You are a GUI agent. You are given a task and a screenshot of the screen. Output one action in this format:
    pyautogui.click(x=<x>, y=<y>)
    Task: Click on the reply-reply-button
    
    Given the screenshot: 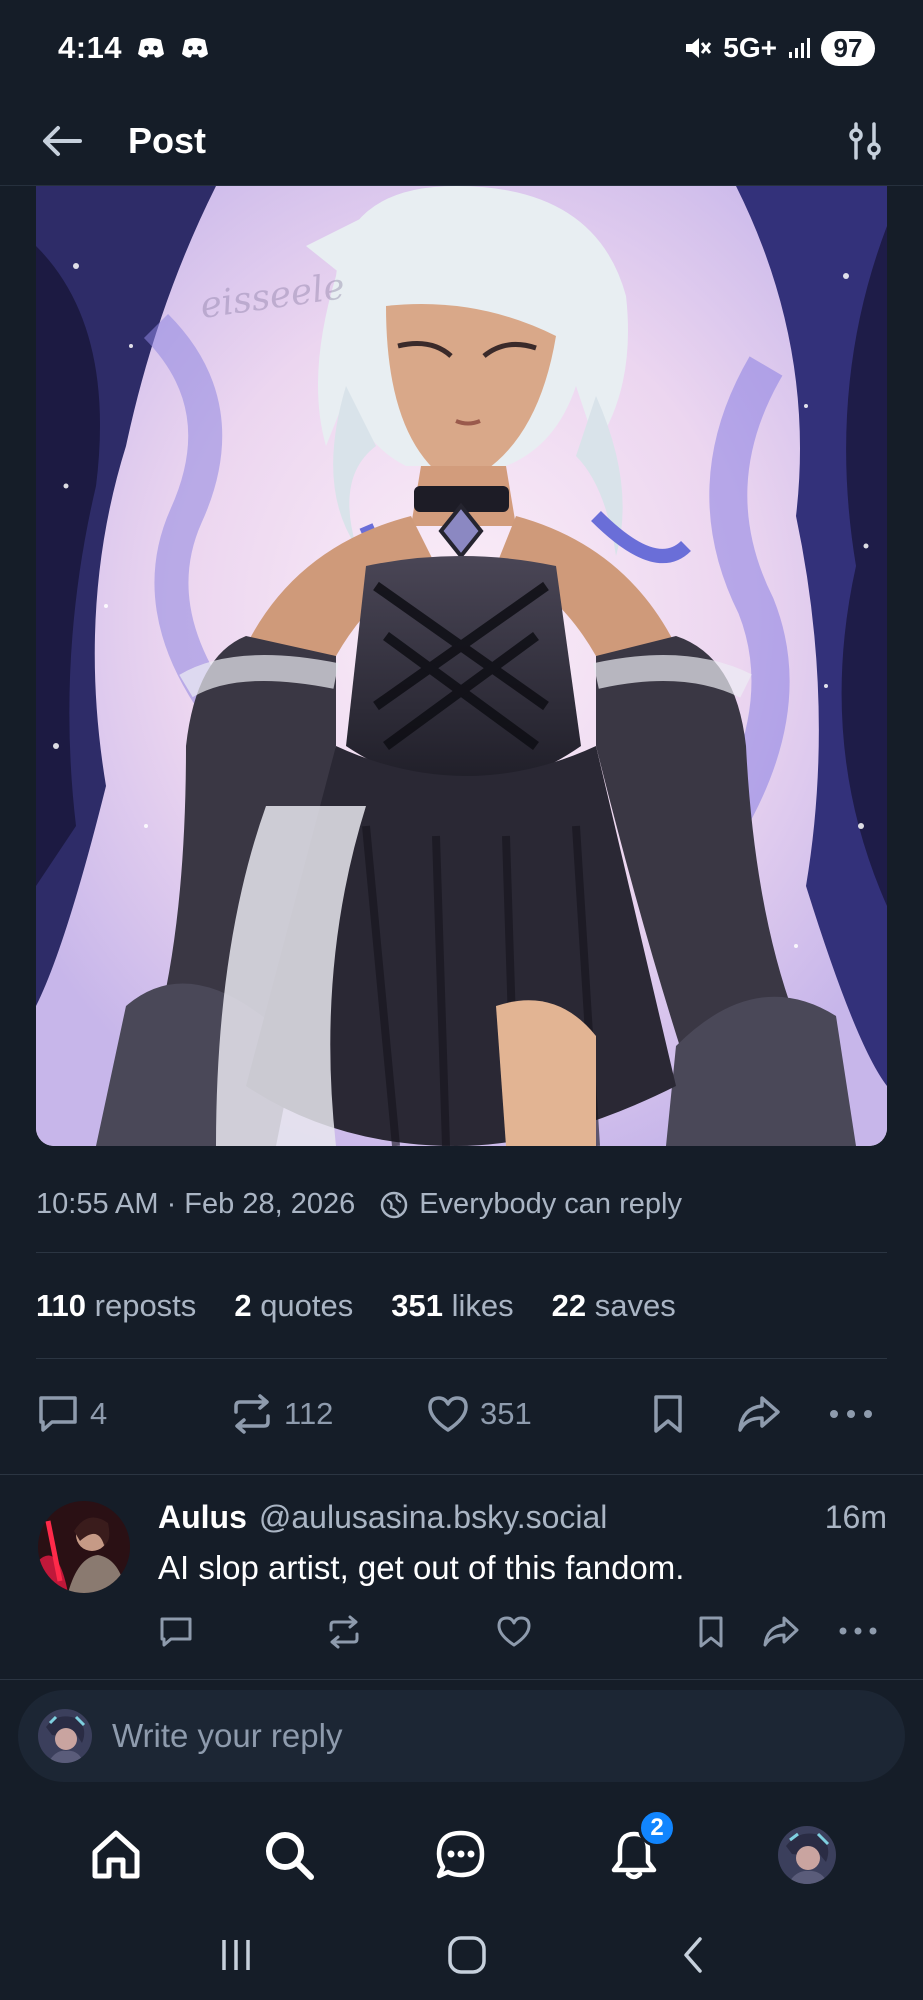 What is the action you would take?
    pyautogui.click(x=176, y=1632)
    